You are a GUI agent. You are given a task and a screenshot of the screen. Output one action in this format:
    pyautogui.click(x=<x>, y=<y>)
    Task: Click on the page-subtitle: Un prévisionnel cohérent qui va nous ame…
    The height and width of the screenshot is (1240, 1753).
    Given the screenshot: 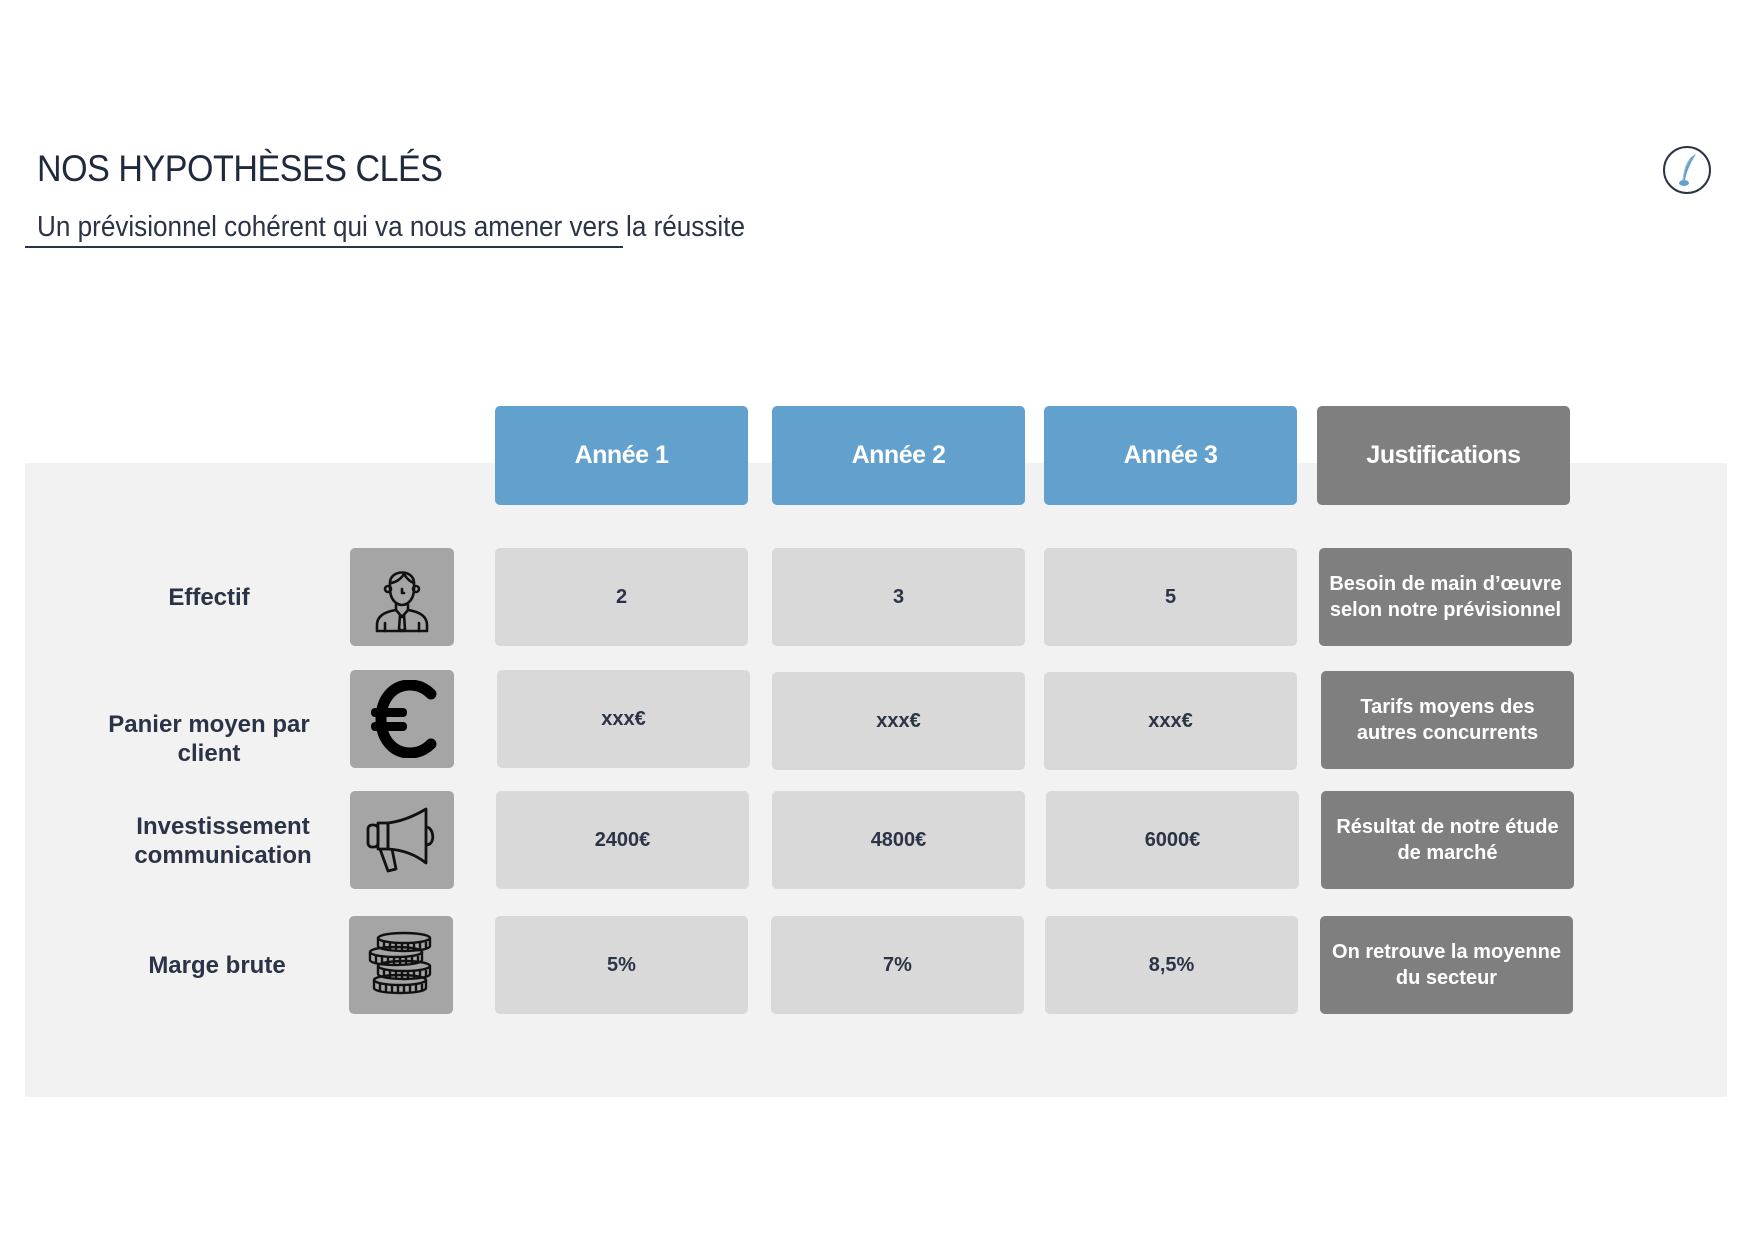 What is the action you would take?
    pyautogui.click(x=391, y=227)
    